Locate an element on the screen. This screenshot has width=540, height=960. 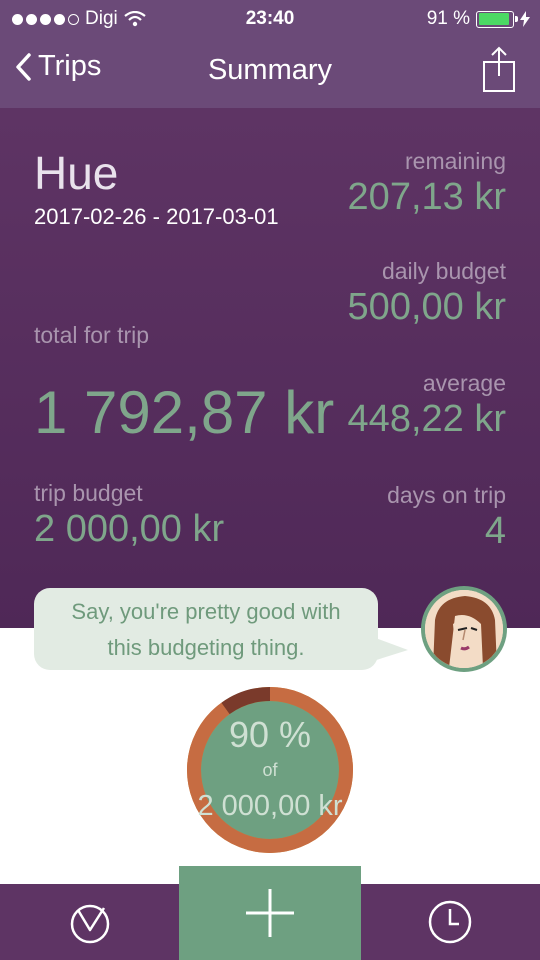
trip-name: Hue is located at coordinates (76, 173).